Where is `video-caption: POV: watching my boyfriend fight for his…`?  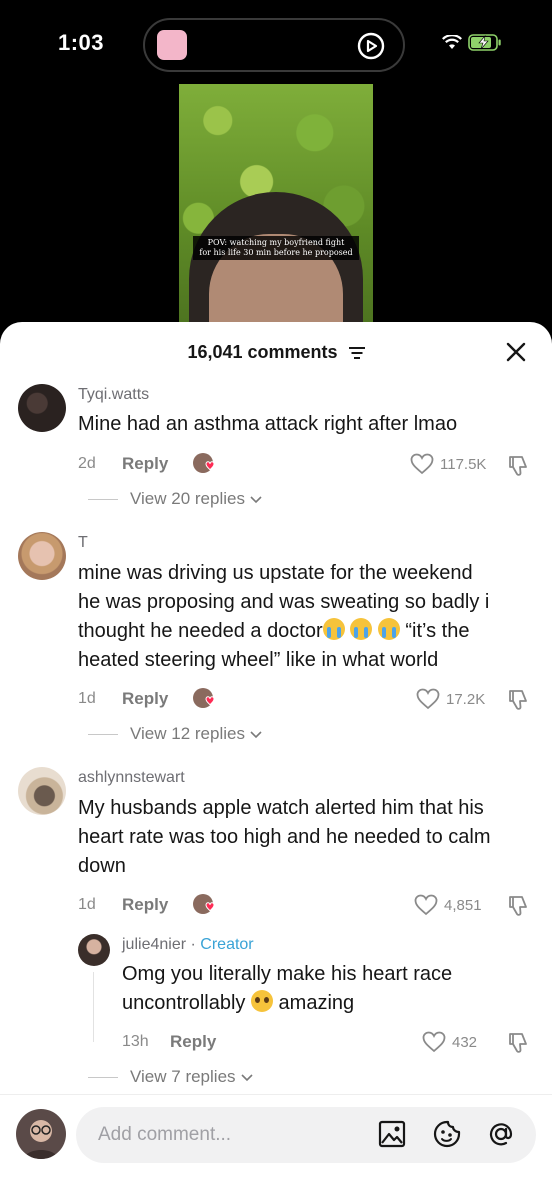 video-caption: POV: watching my boyfriend fight for his… is located at coordinates (276, 248).